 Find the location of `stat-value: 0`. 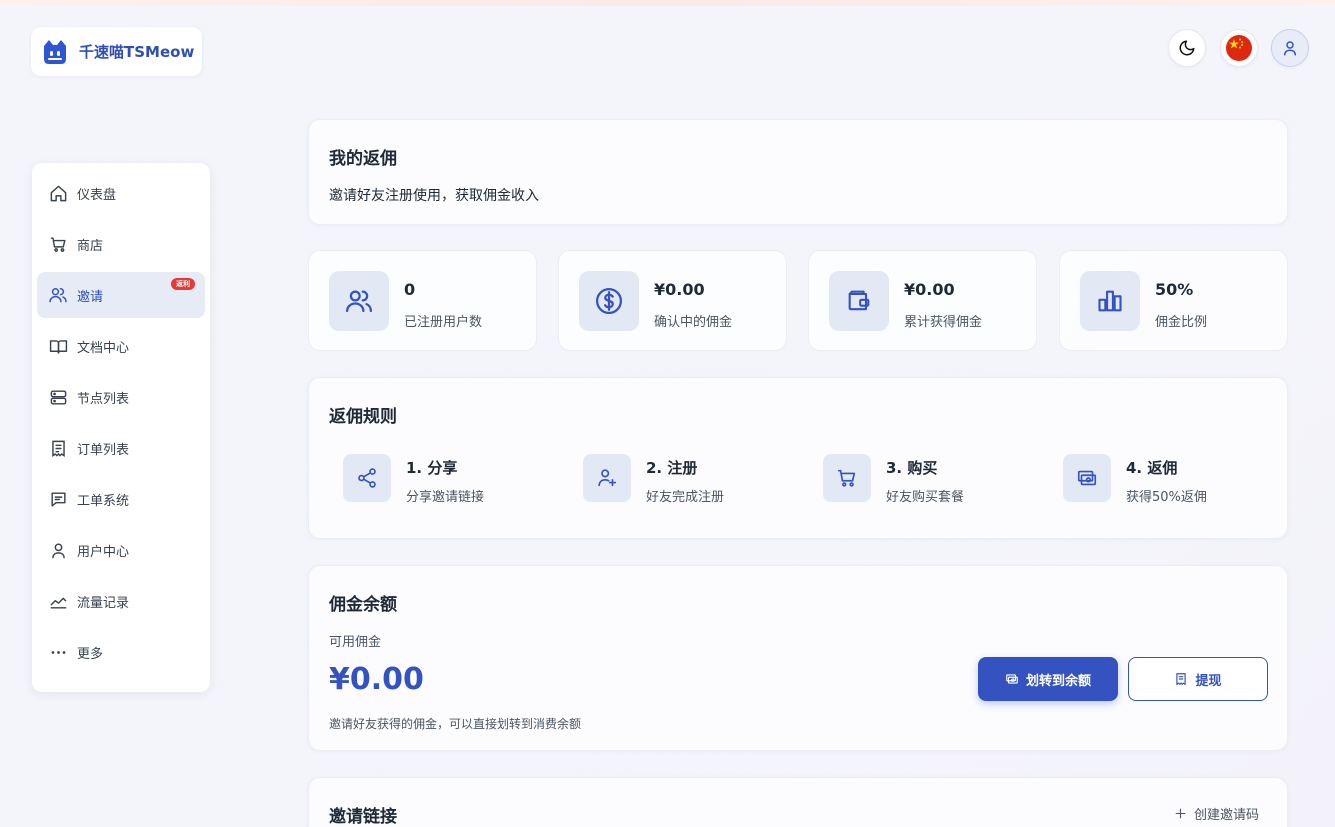

stat-value: 0 is located at coordinates (410, 289).